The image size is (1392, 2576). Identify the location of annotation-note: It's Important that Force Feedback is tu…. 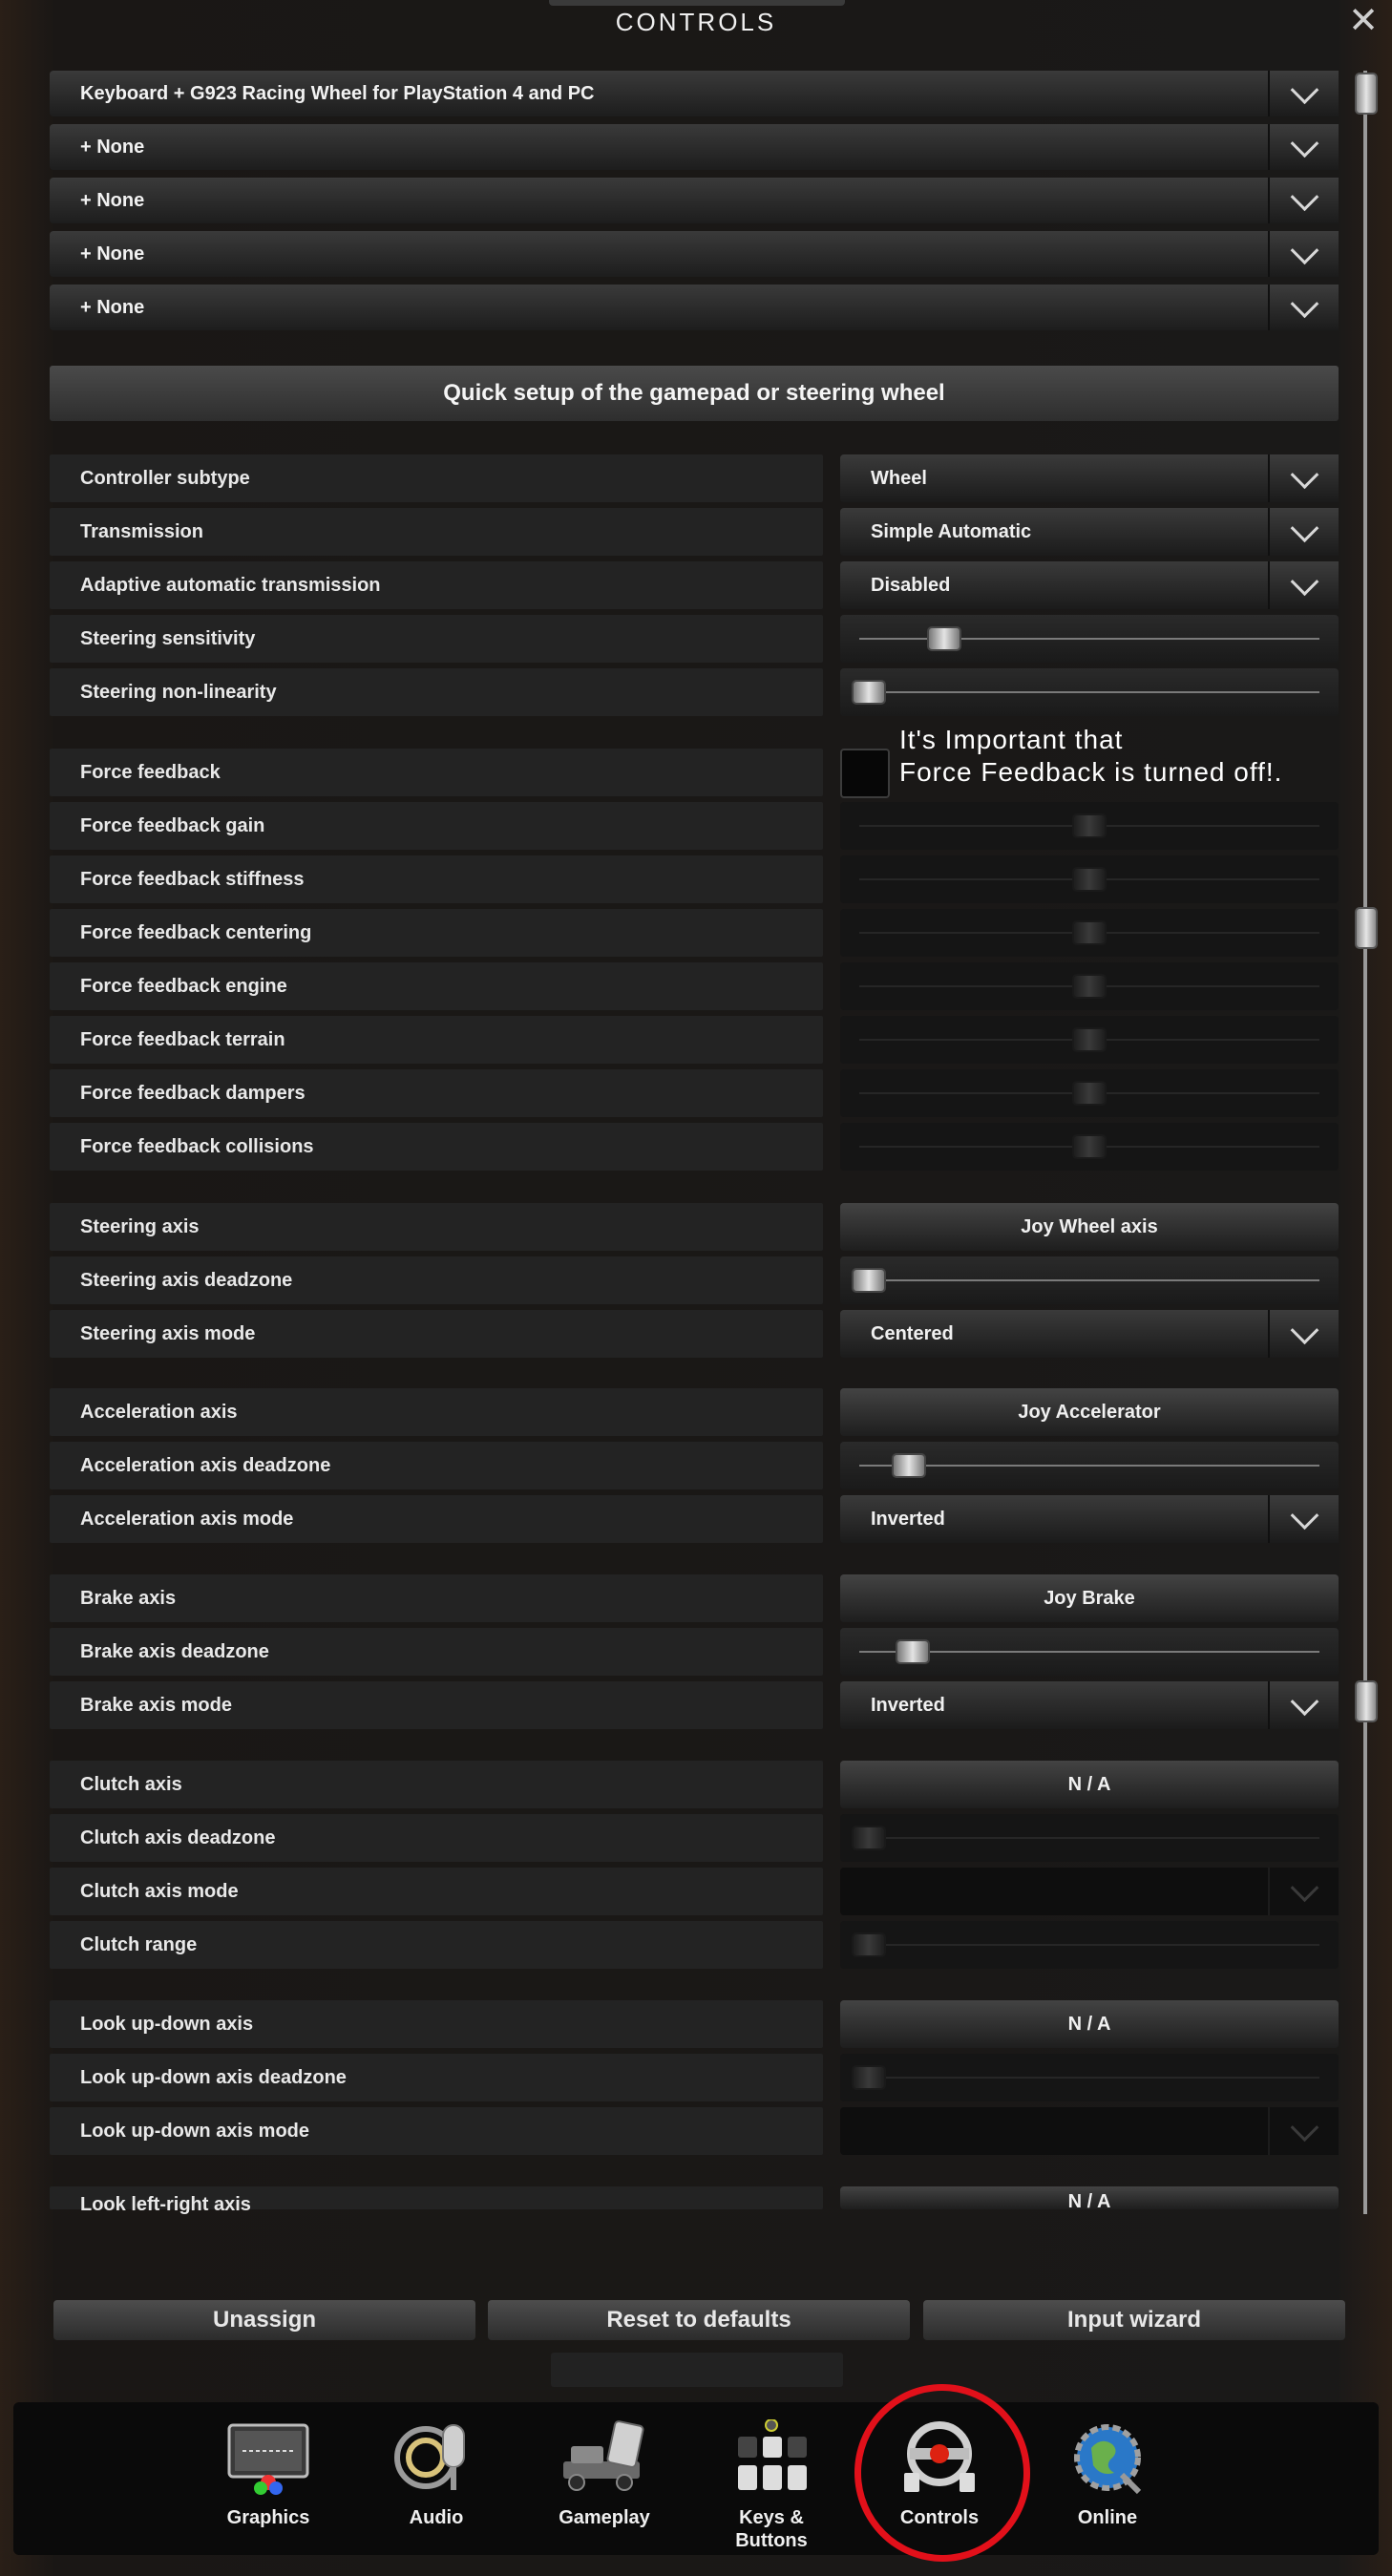
(1091, 756).